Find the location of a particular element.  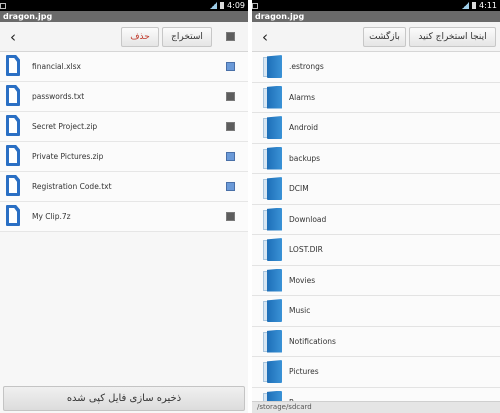

toolbar: ‹ حذف استخراج is located at coordinates (124, 37).